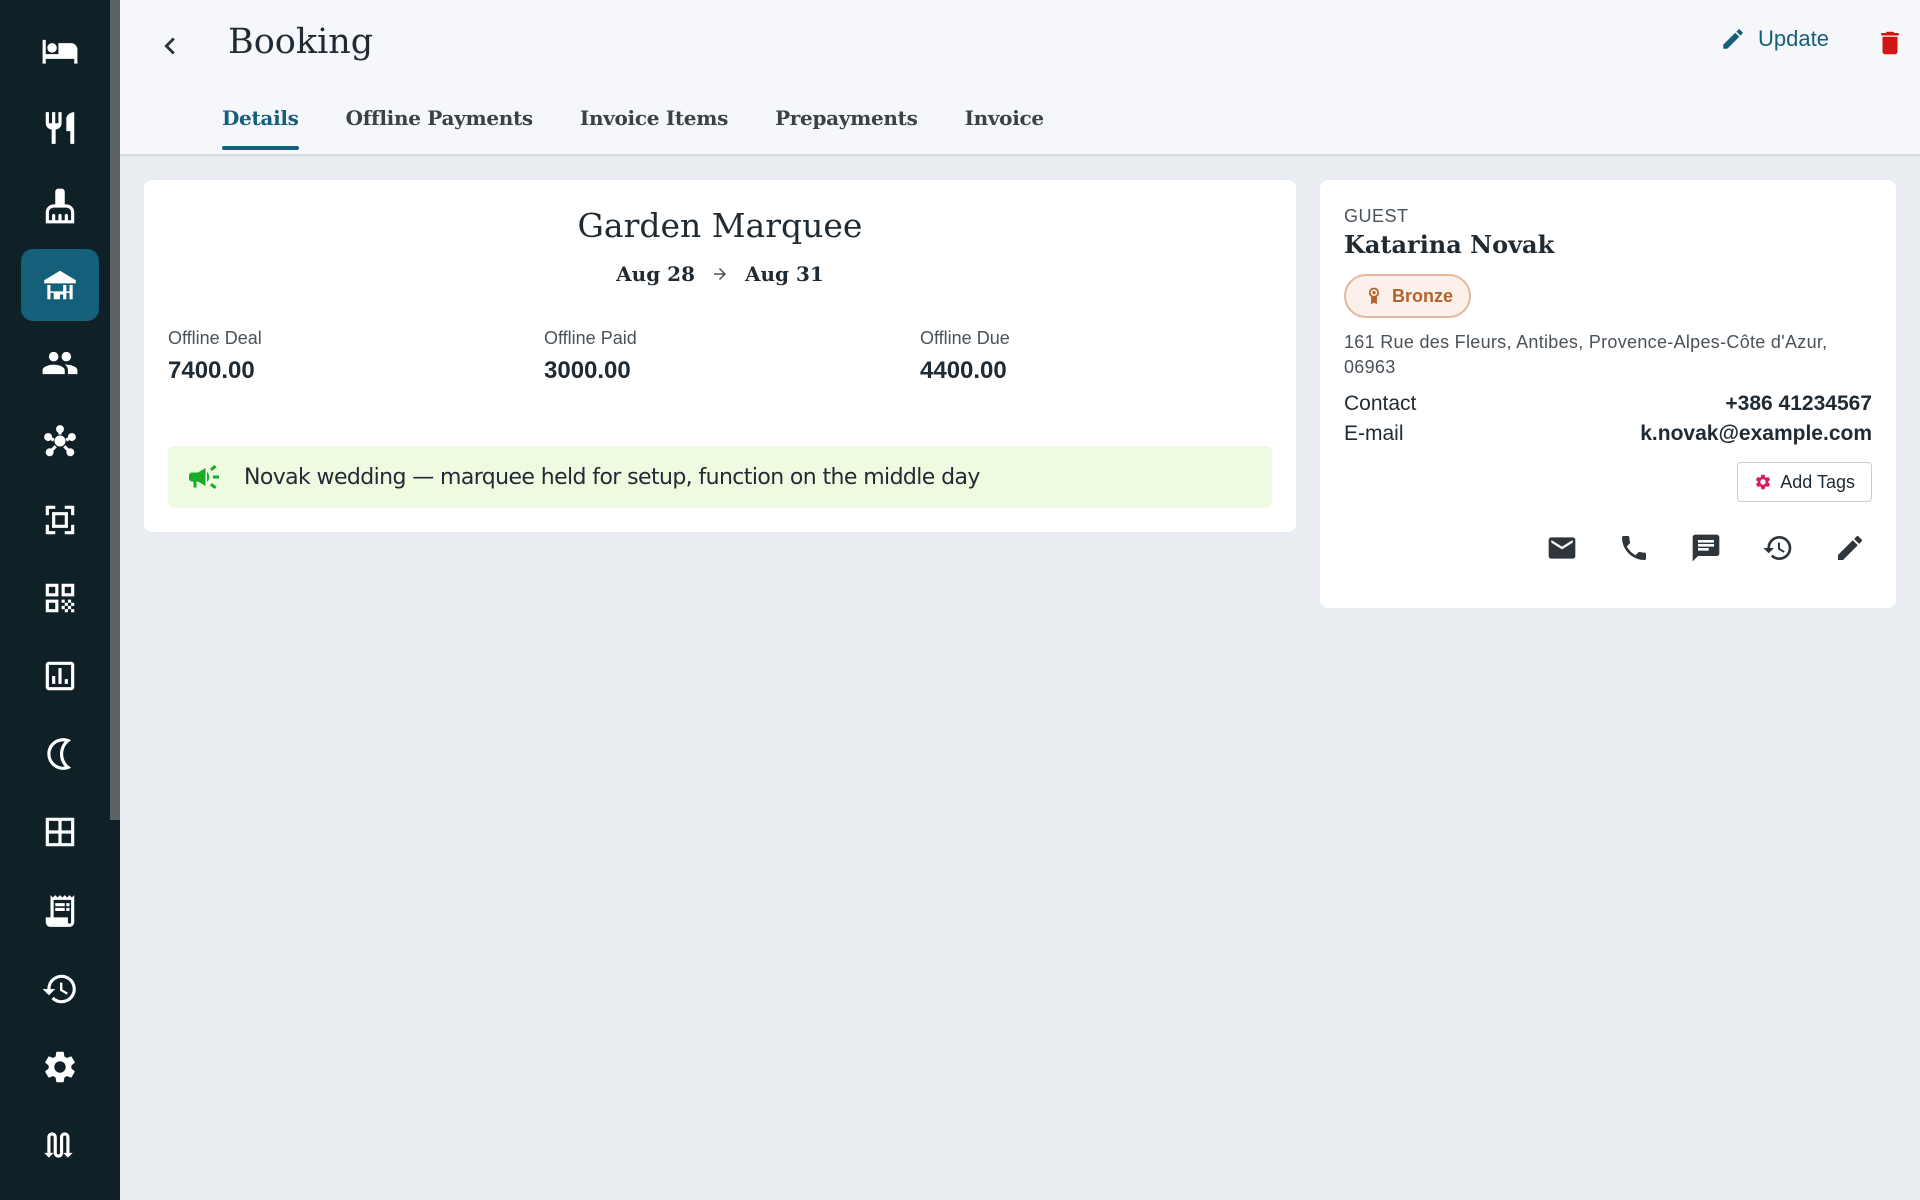  I want to click on analytics-icon, so click(60, 676).